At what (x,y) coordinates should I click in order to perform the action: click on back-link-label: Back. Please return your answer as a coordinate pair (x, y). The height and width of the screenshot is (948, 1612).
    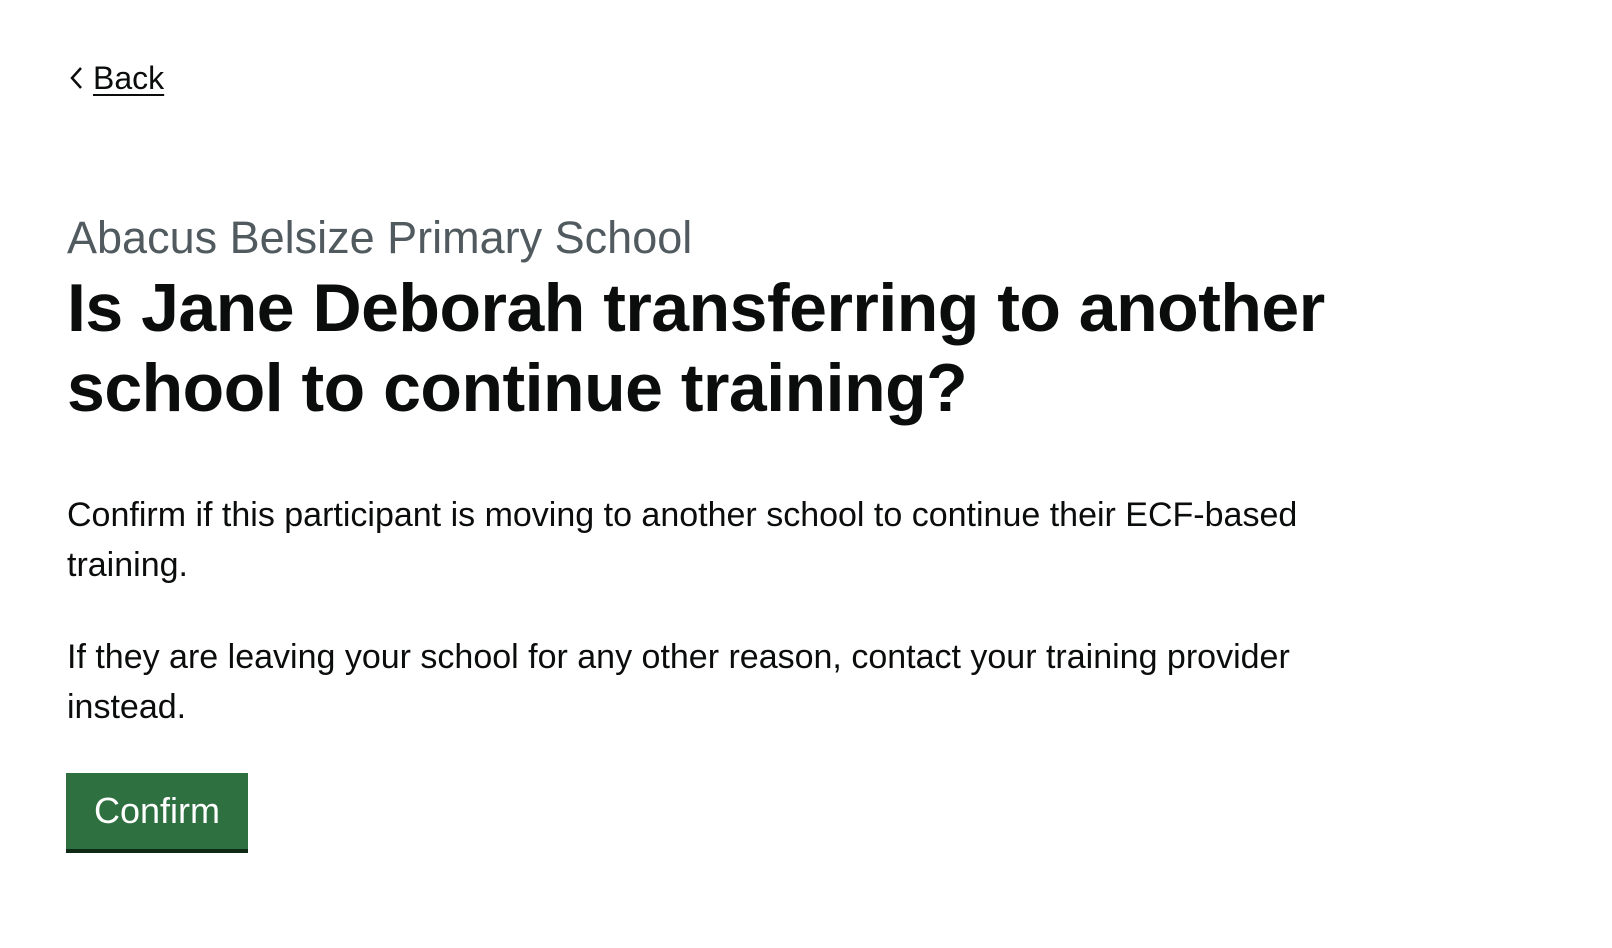
    Looking at the image, I should click on (129, 78).